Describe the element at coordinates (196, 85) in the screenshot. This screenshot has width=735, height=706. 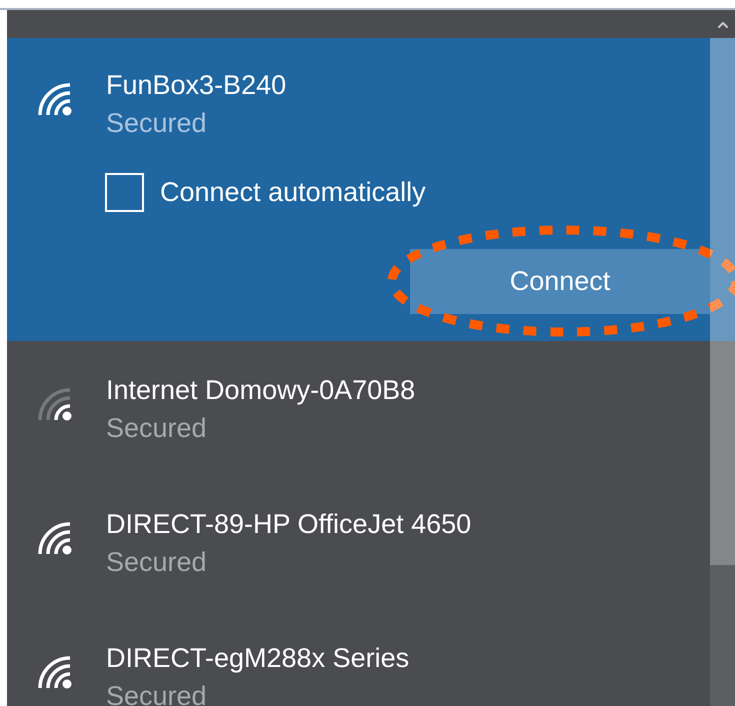
I see `network-name: FunBox3-B240` at that location.